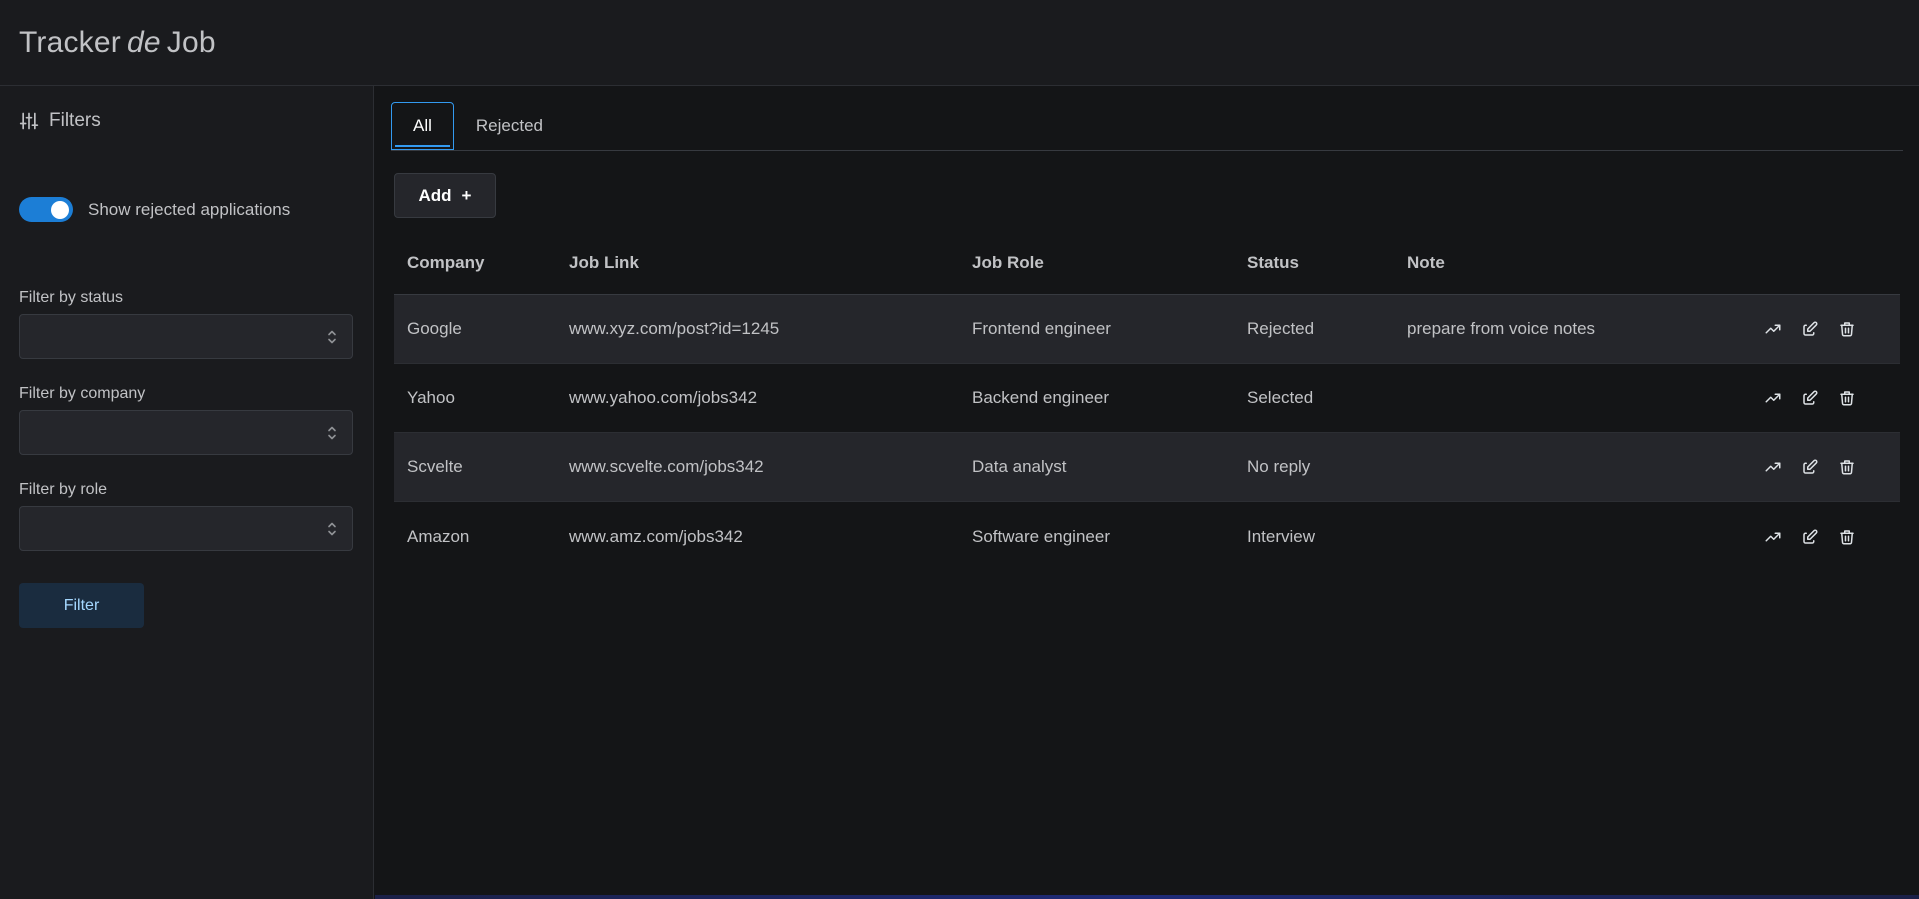  I want to click on role-filter-group: Filter by role, so click(186, 516).